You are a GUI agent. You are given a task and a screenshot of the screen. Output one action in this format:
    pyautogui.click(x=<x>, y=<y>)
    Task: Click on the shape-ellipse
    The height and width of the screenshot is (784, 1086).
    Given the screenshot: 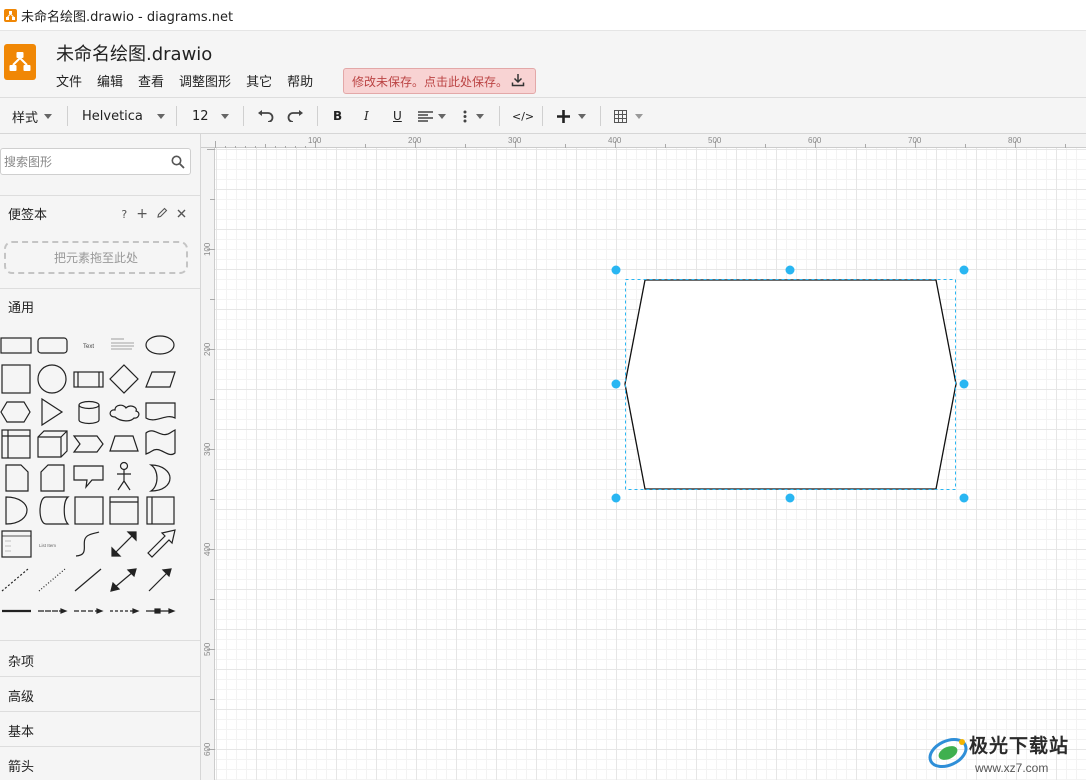 What is the action you would take?
    pyautogui.click(x=160, y=345)
    